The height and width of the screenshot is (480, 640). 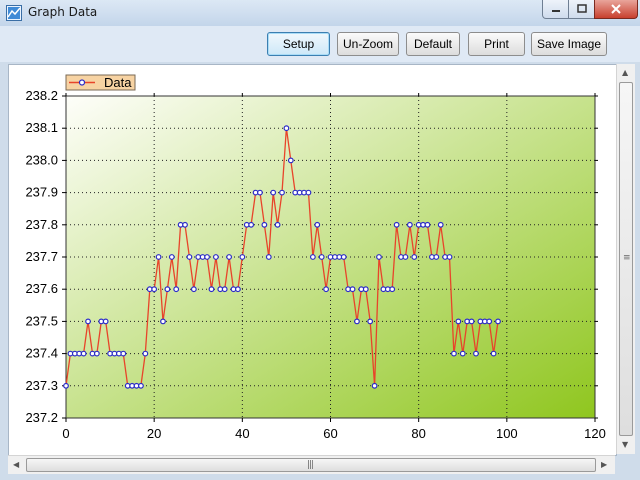 I want to click on scroll-left-icon: ◀, so click(x=16, y=464).